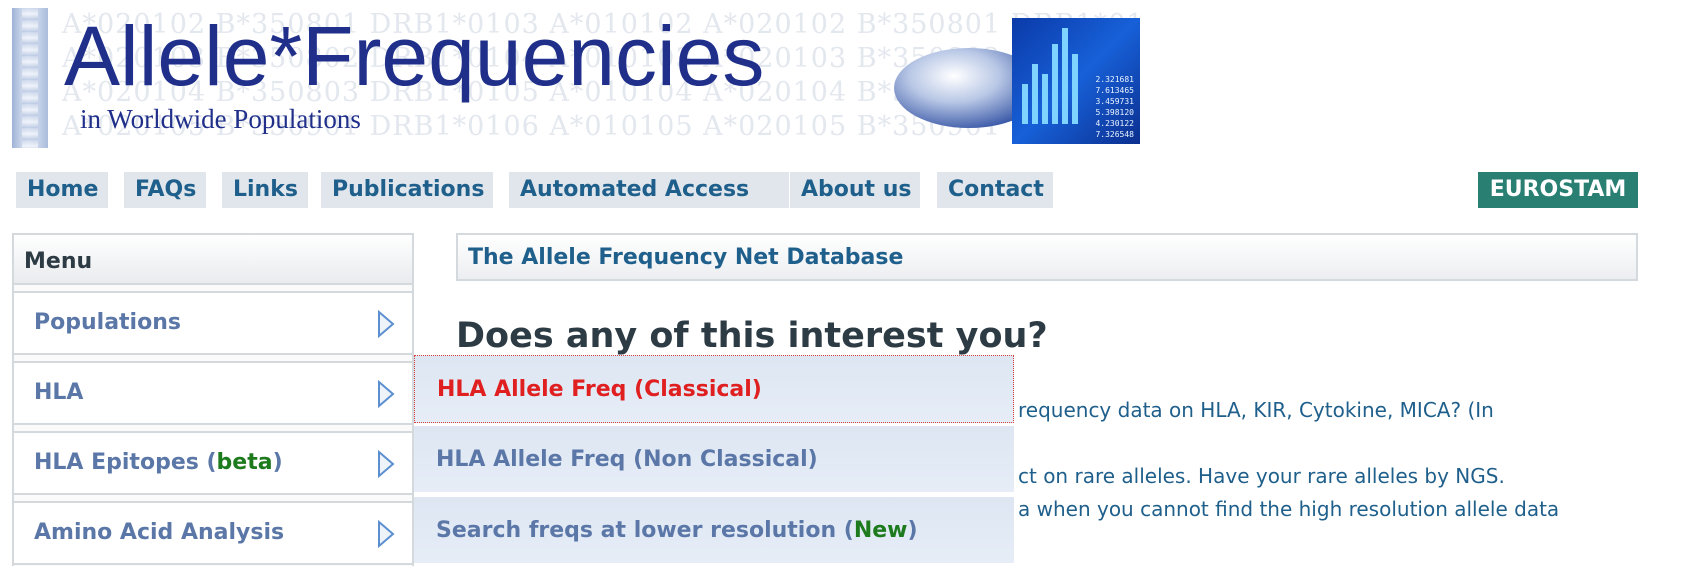  Describe the element at coordinates (213, 393) in the screenshot. I see `menu-item-hla: HLA` at that location.